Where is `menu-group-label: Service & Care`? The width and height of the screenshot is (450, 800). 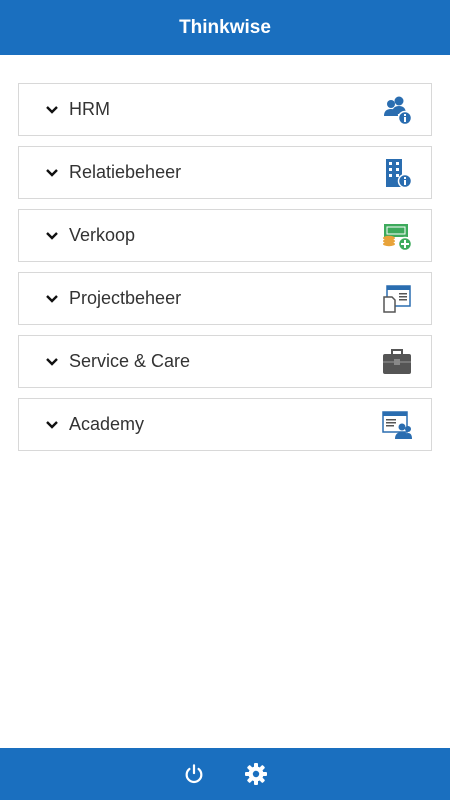 menu-group-label: Service & Care is located at coordinates (130, 361).